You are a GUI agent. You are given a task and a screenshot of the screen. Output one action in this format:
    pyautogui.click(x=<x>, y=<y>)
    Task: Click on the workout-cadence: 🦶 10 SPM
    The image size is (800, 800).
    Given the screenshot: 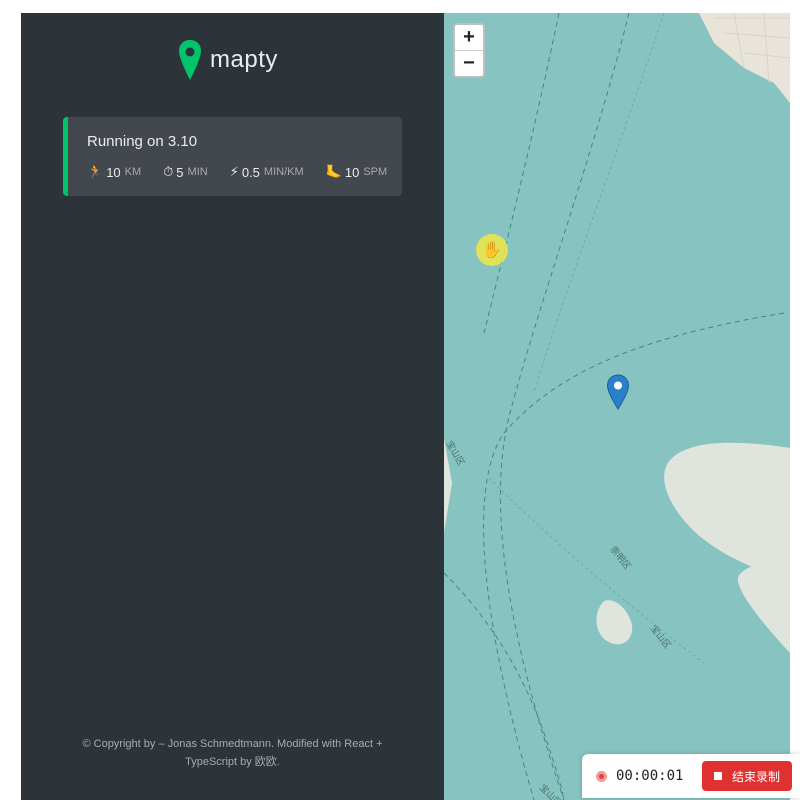 What is the action you would take?
    pyautogui.click(x=357, y=172)
    